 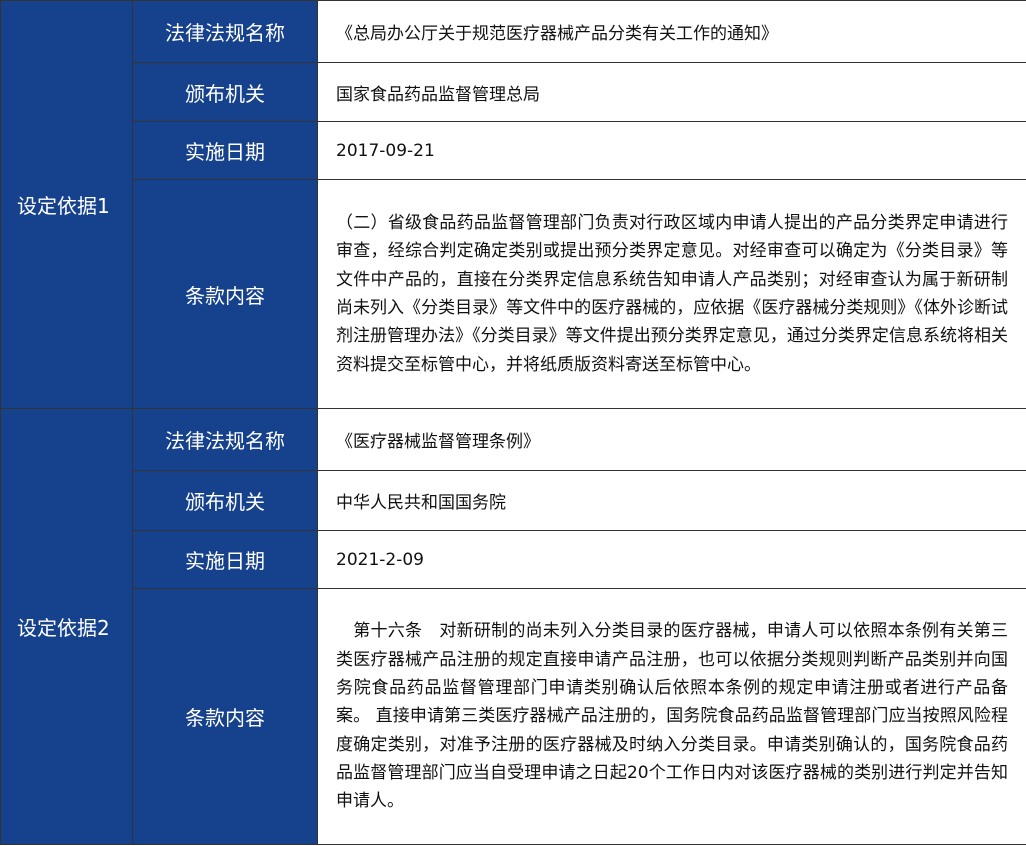 I want to click on effective-date-value: 2021-2-09, so click(x=671, y=559).